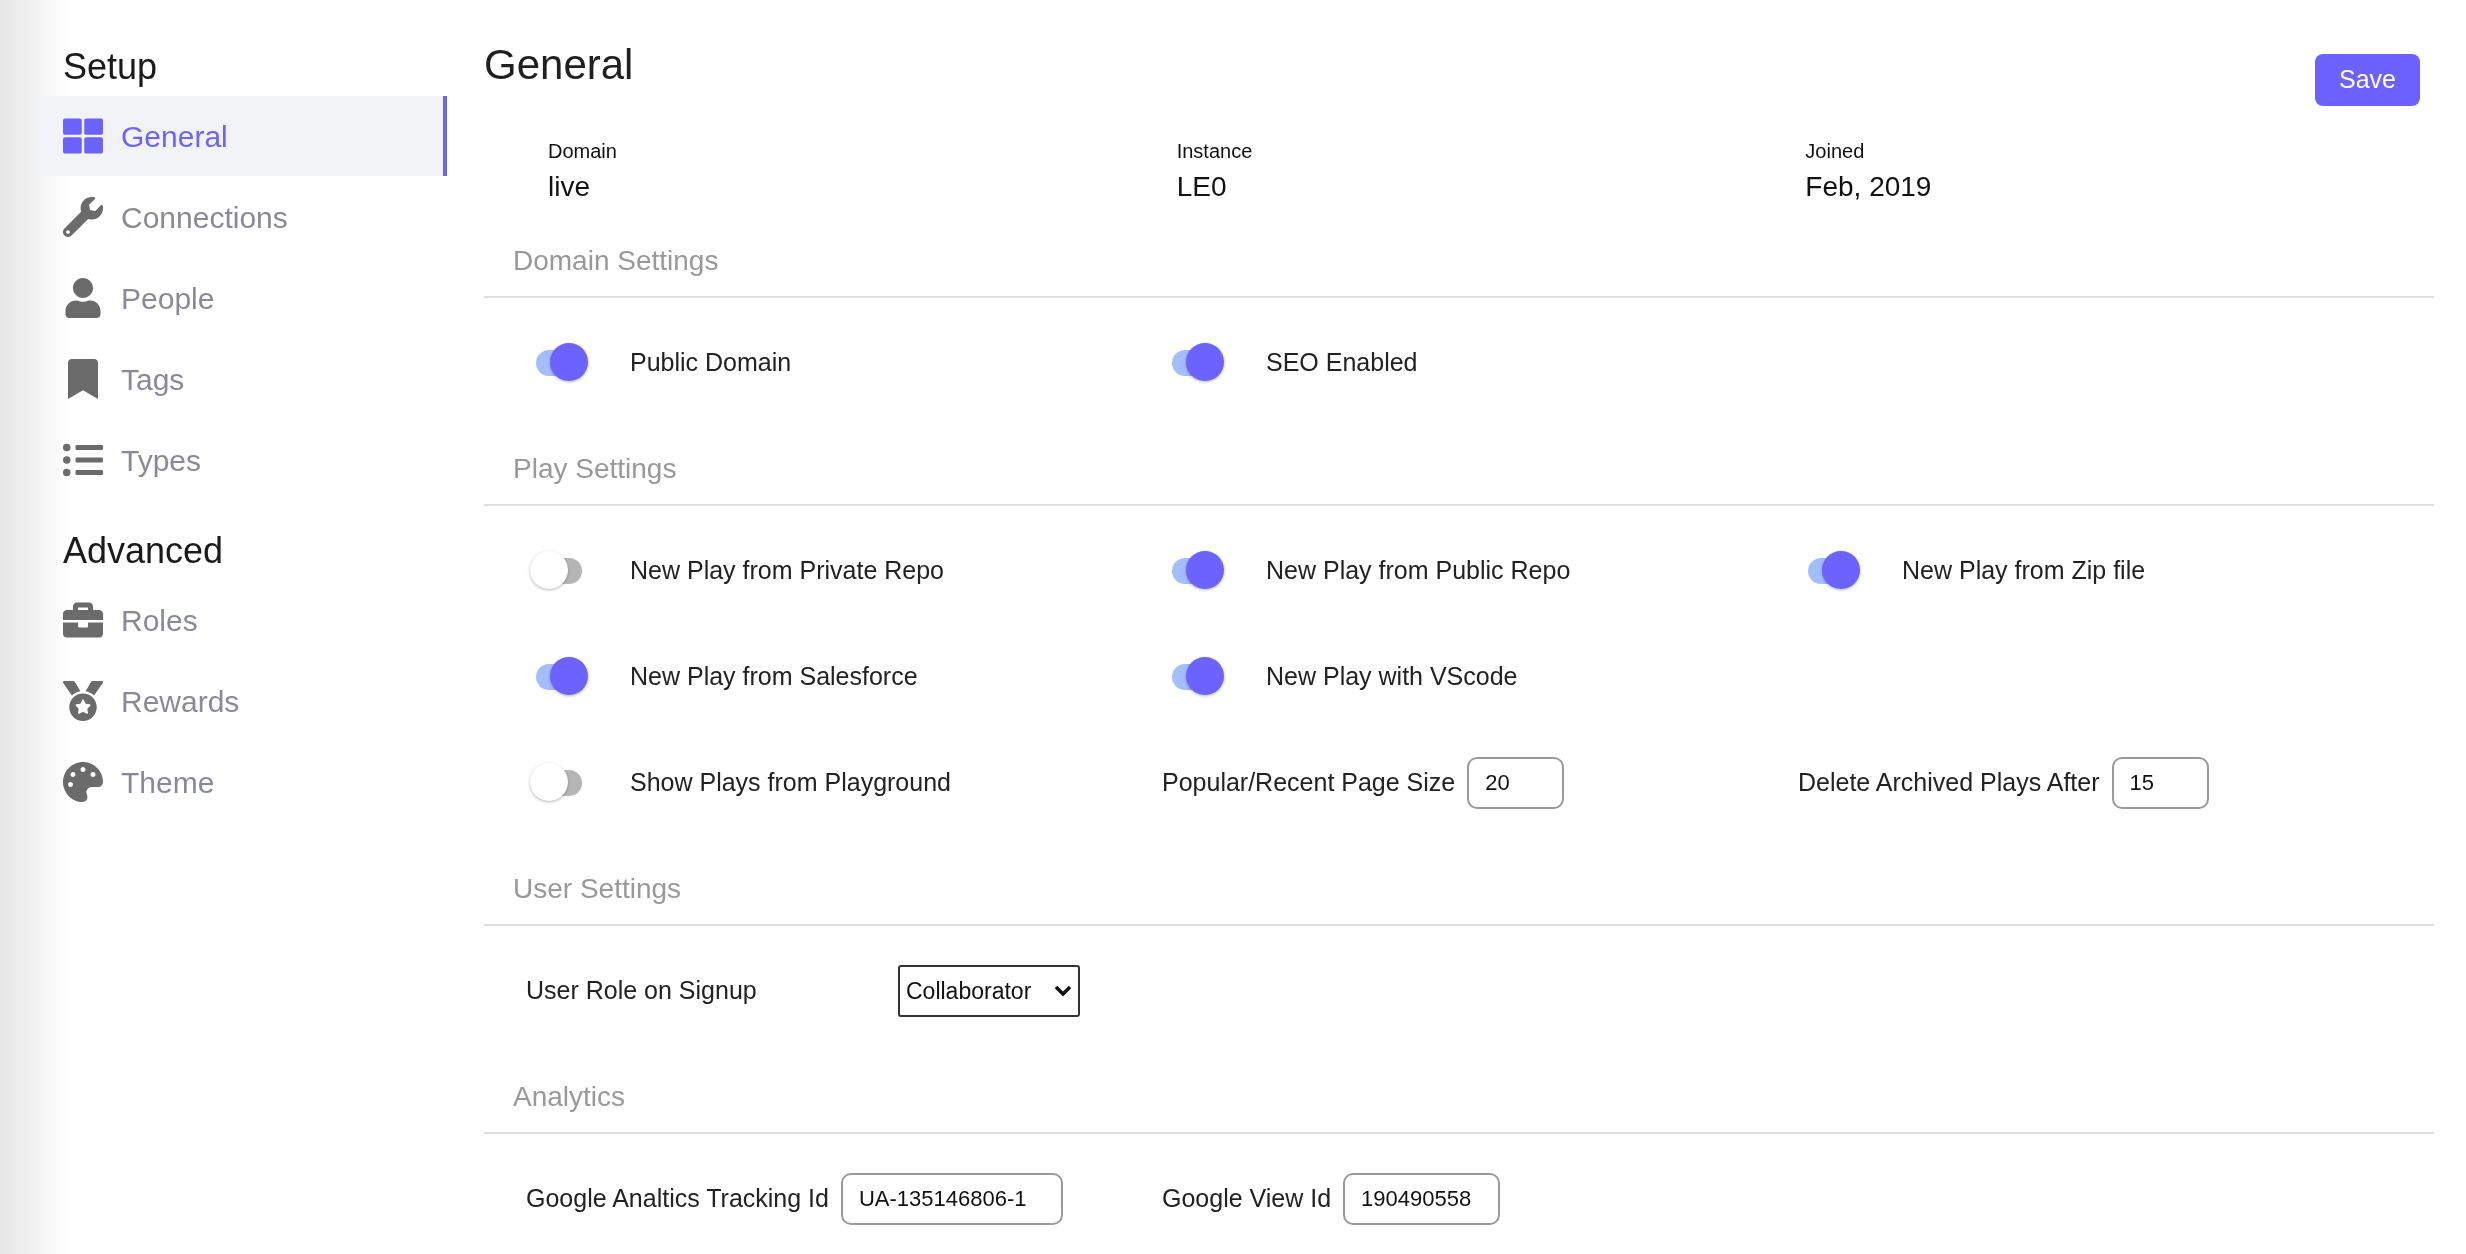  What do you see at coordinates (83, 701) in the screenshot?
I see `medal-icon` at bounding box center [83, 701].